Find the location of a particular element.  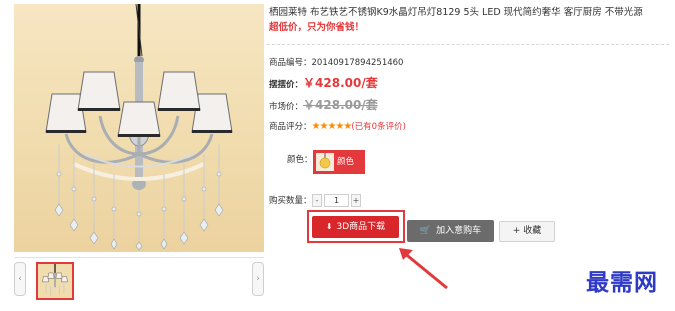

favorite-label: 收藏 is located at coordinates (532, 231).